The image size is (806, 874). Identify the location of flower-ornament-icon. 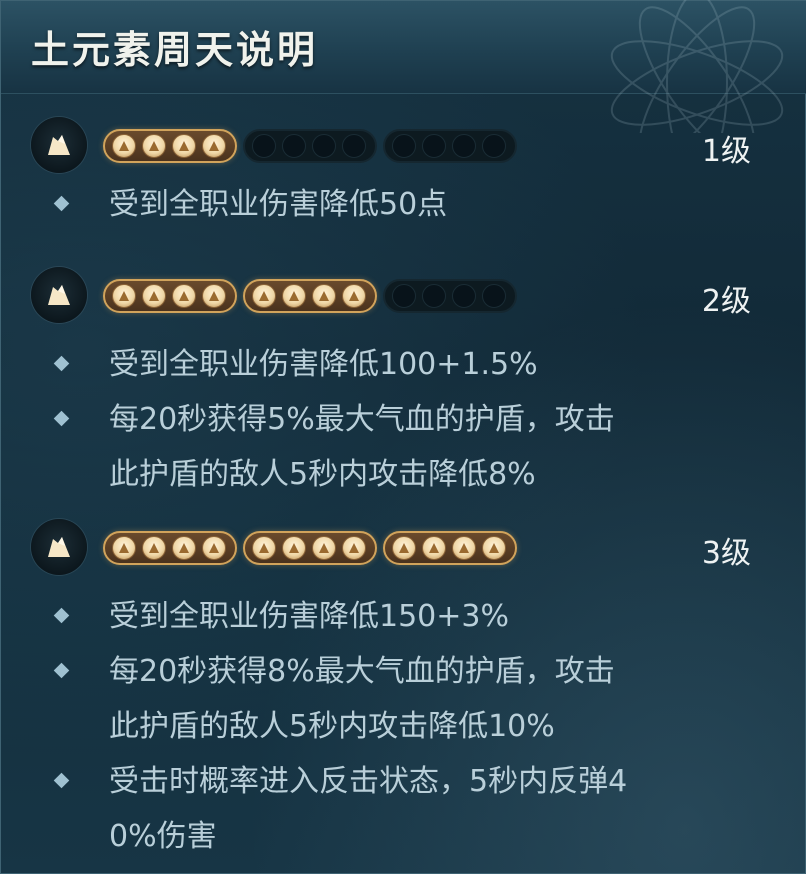
(697, 66).